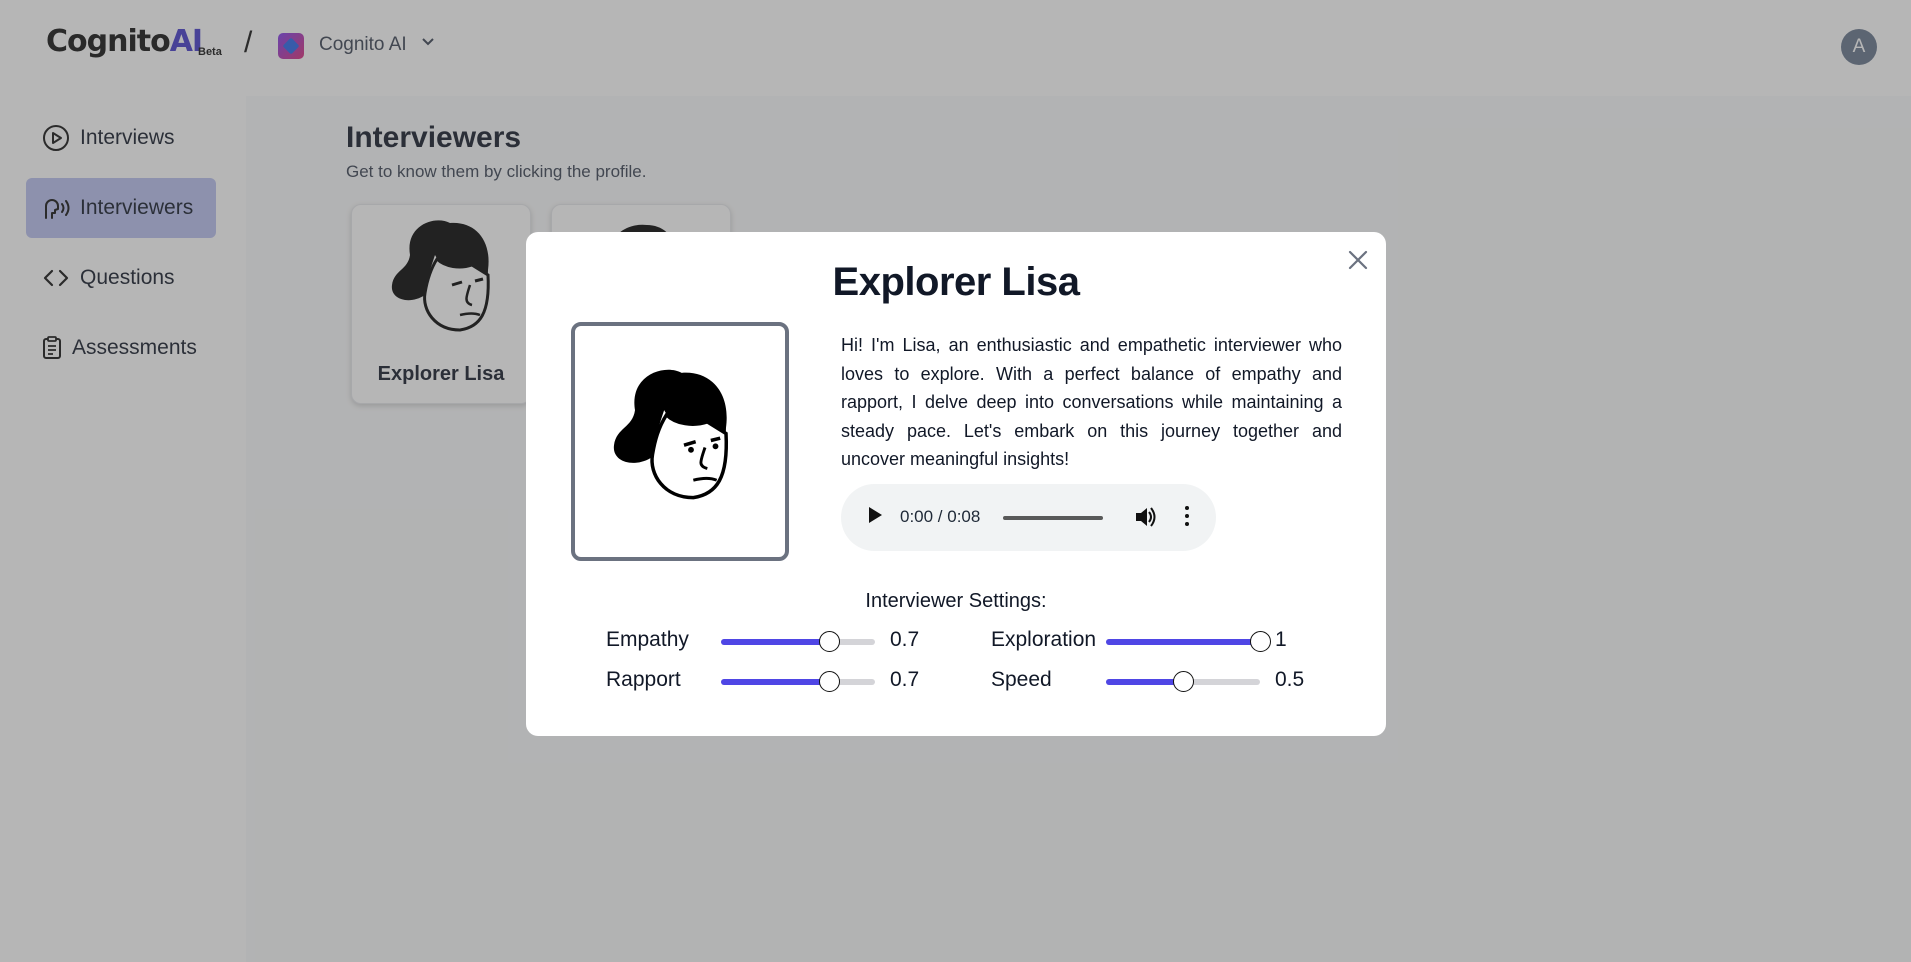 This screenshot has height=962, width=1911. Describe the element at coordinates (643, 679) in the screenshot. I see `setting-label-rapport: Rapport` at that location.